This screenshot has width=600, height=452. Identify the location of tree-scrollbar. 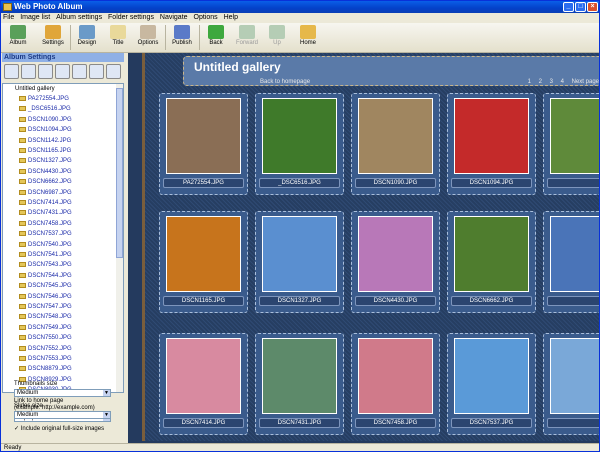
(119, 238).